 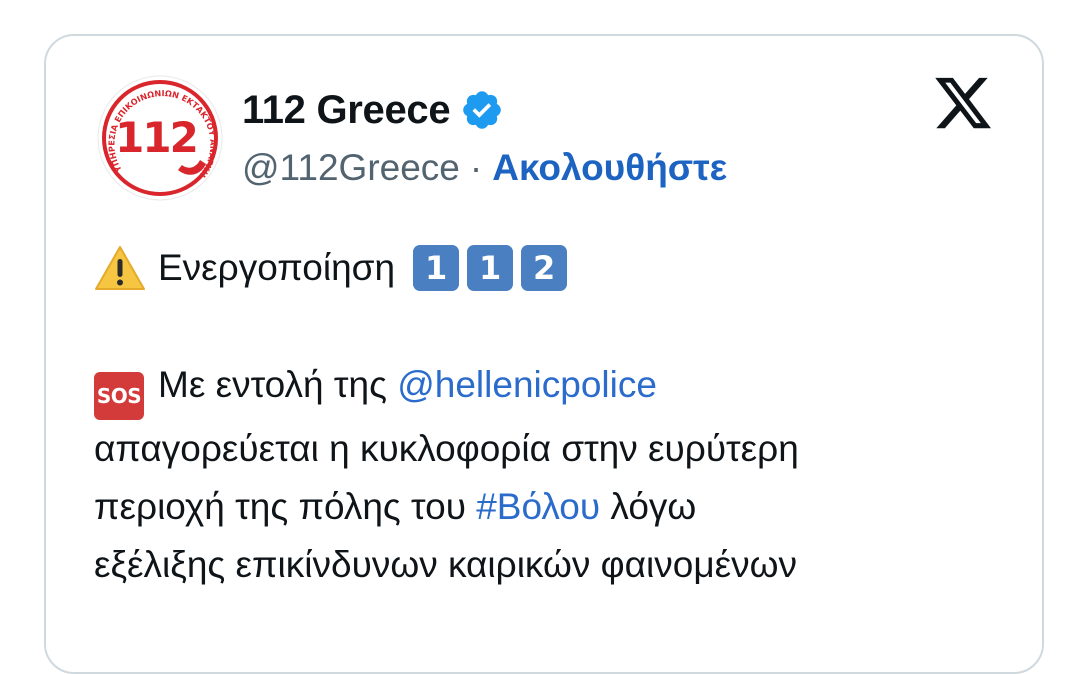 I want to click on keycap-digit-1-second: 1, so click(x=490, y=268).